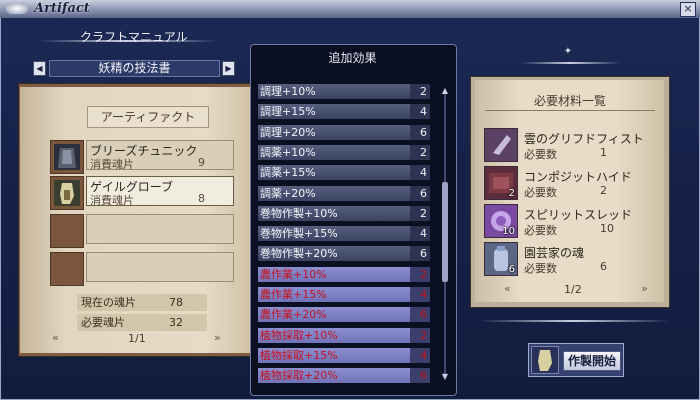 This screenshot has width=700, height=400. I want to click on recipe-item-breeze-tunic: ブリーズチュニック 消費魂片 9, so click(160, 155).